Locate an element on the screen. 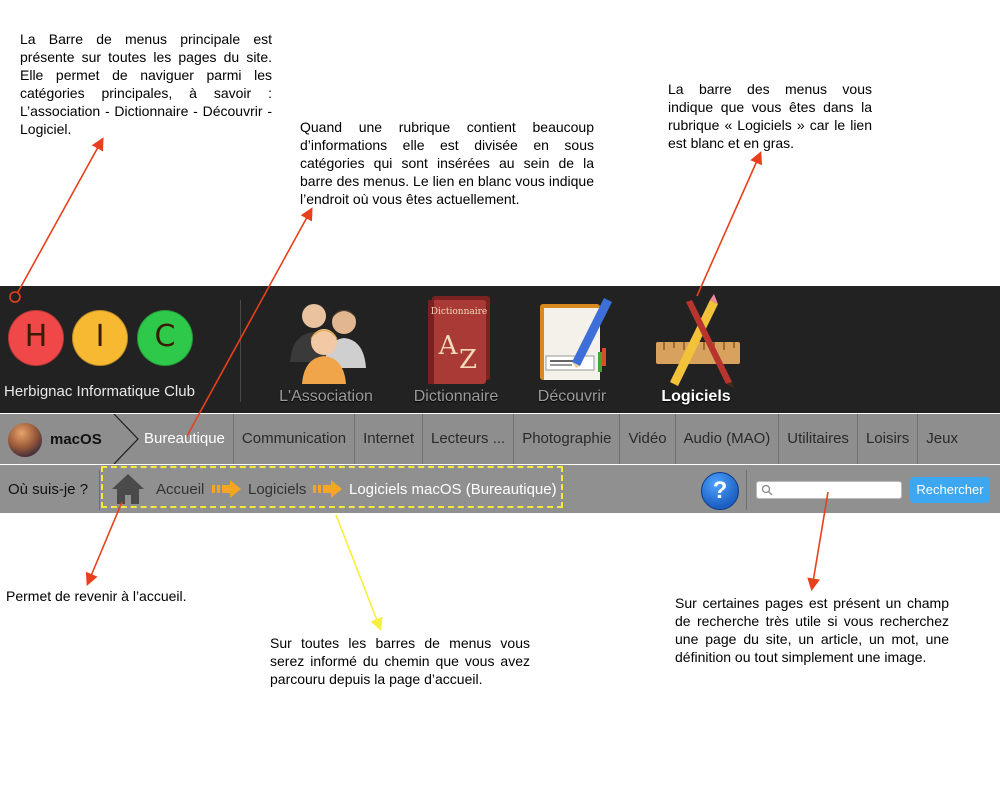  dictionary-icon: Dictionnaire A Z is located at coordinates (459, 340).